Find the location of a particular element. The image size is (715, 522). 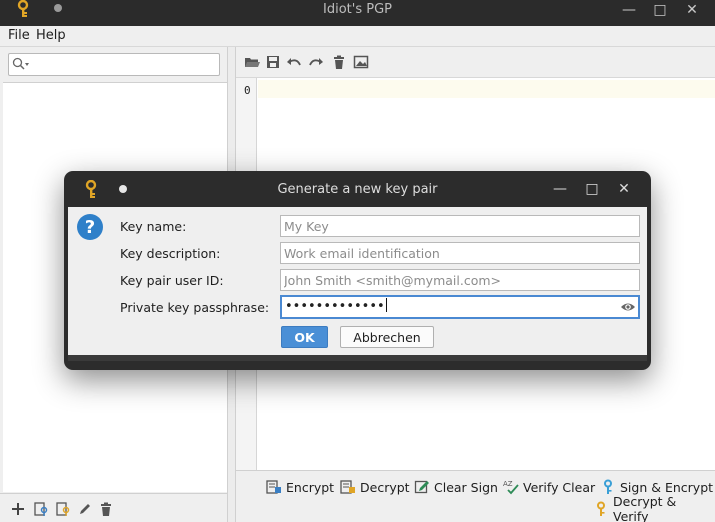

verify-clear-icon: AZ is located at coordinates (511, 487).